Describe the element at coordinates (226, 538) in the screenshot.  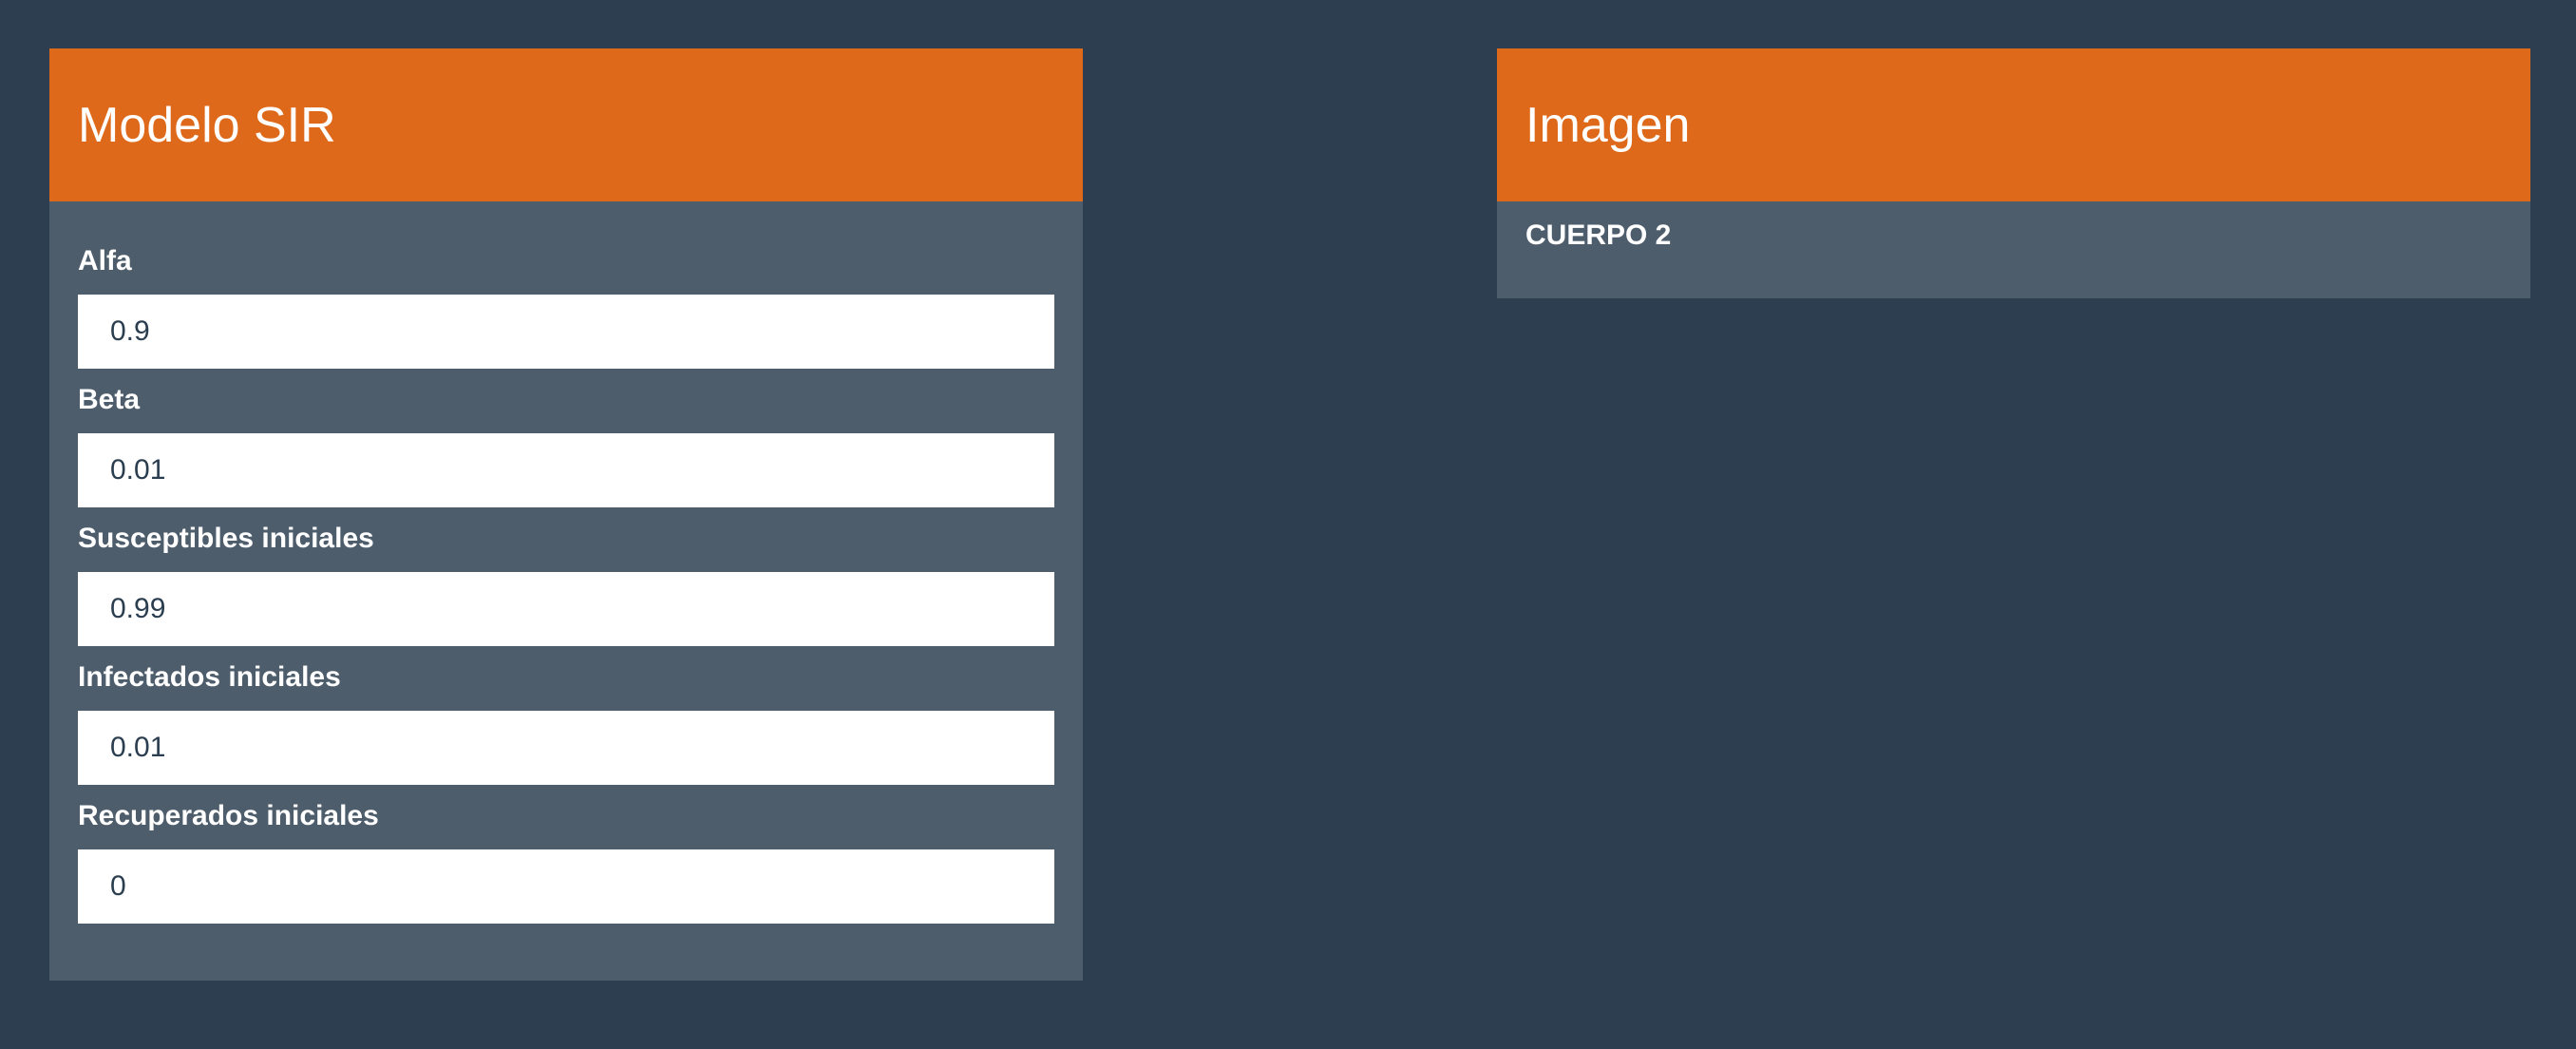
I see `initial-susceptibles-label: Susceptibles iniciales` at that location.